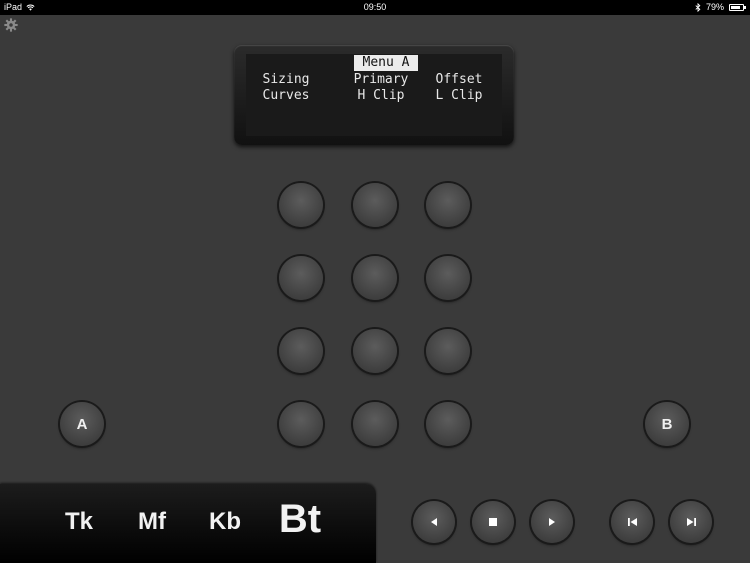 This screenshot has height=563, width=750. I want to click on mode-bar: Tk Mf Kb Bt, so click(188, 523).